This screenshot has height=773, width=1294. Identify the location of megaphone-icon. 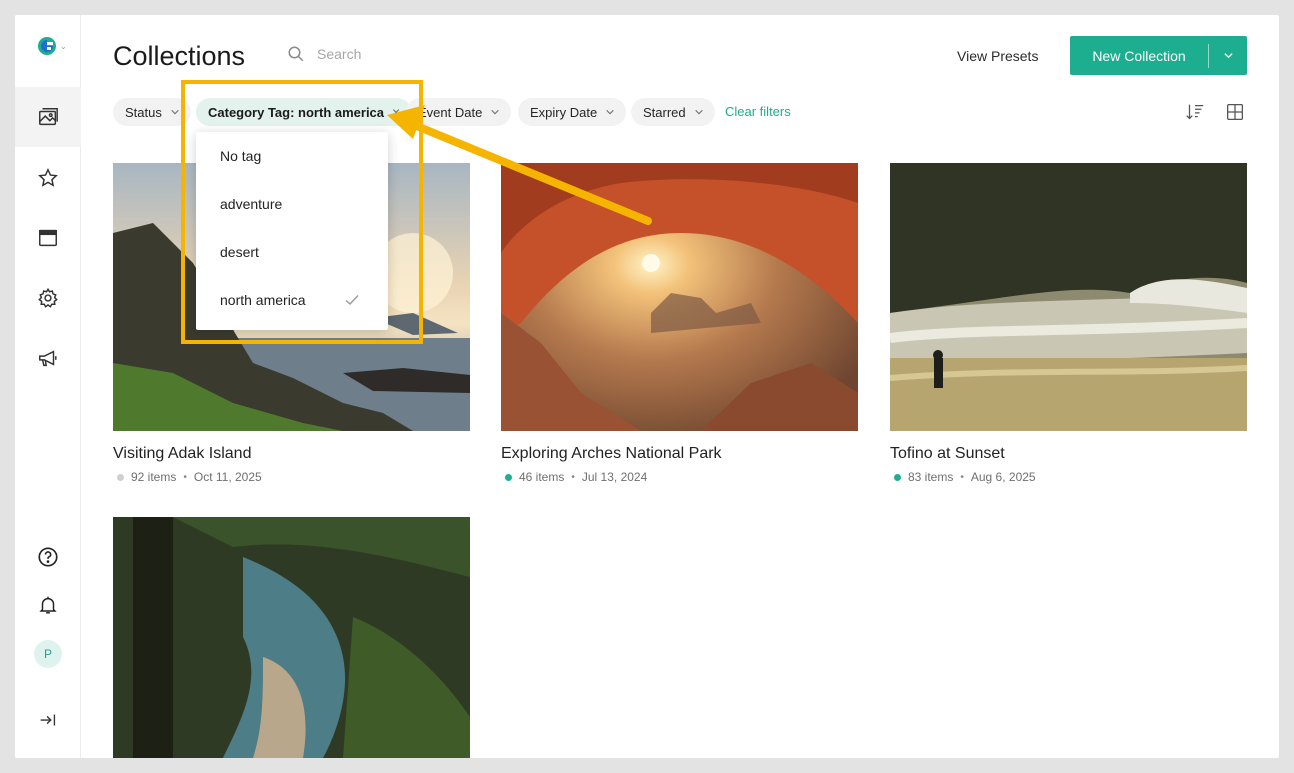
(48, 358).